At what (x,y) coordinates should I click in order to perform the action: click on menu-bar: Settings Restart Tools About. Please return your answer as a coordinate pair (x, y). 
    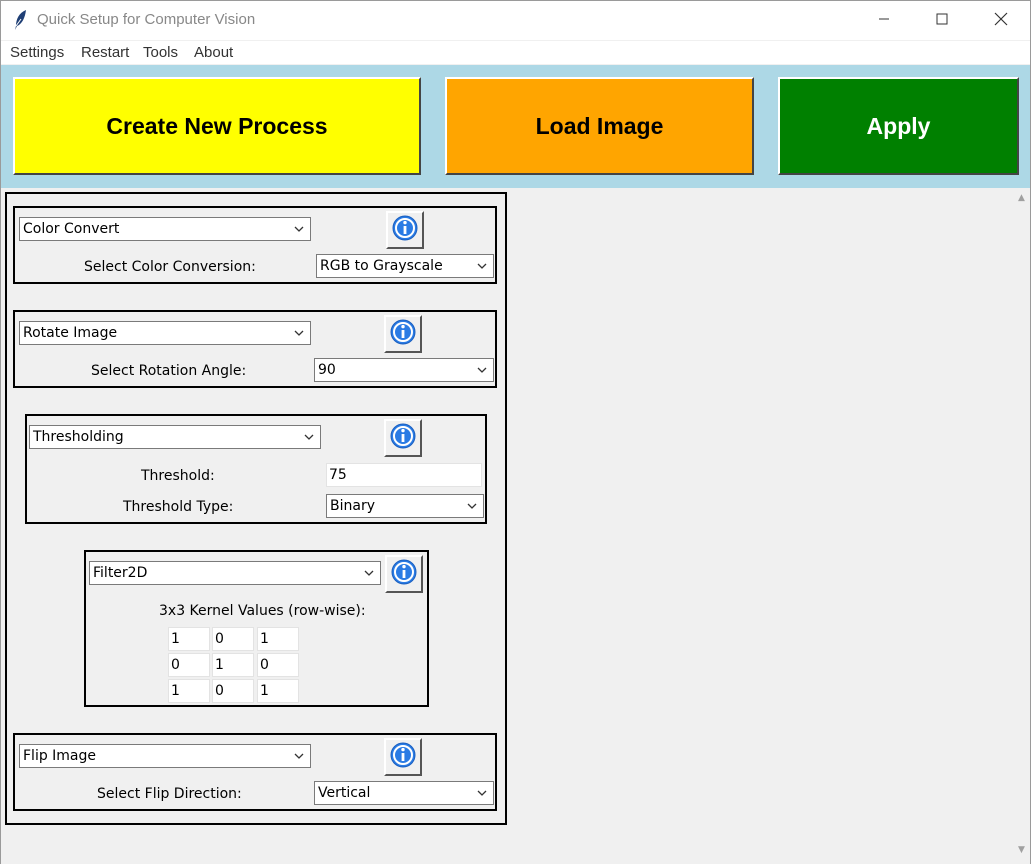
    Looking at the image, I should click on (515, 52).